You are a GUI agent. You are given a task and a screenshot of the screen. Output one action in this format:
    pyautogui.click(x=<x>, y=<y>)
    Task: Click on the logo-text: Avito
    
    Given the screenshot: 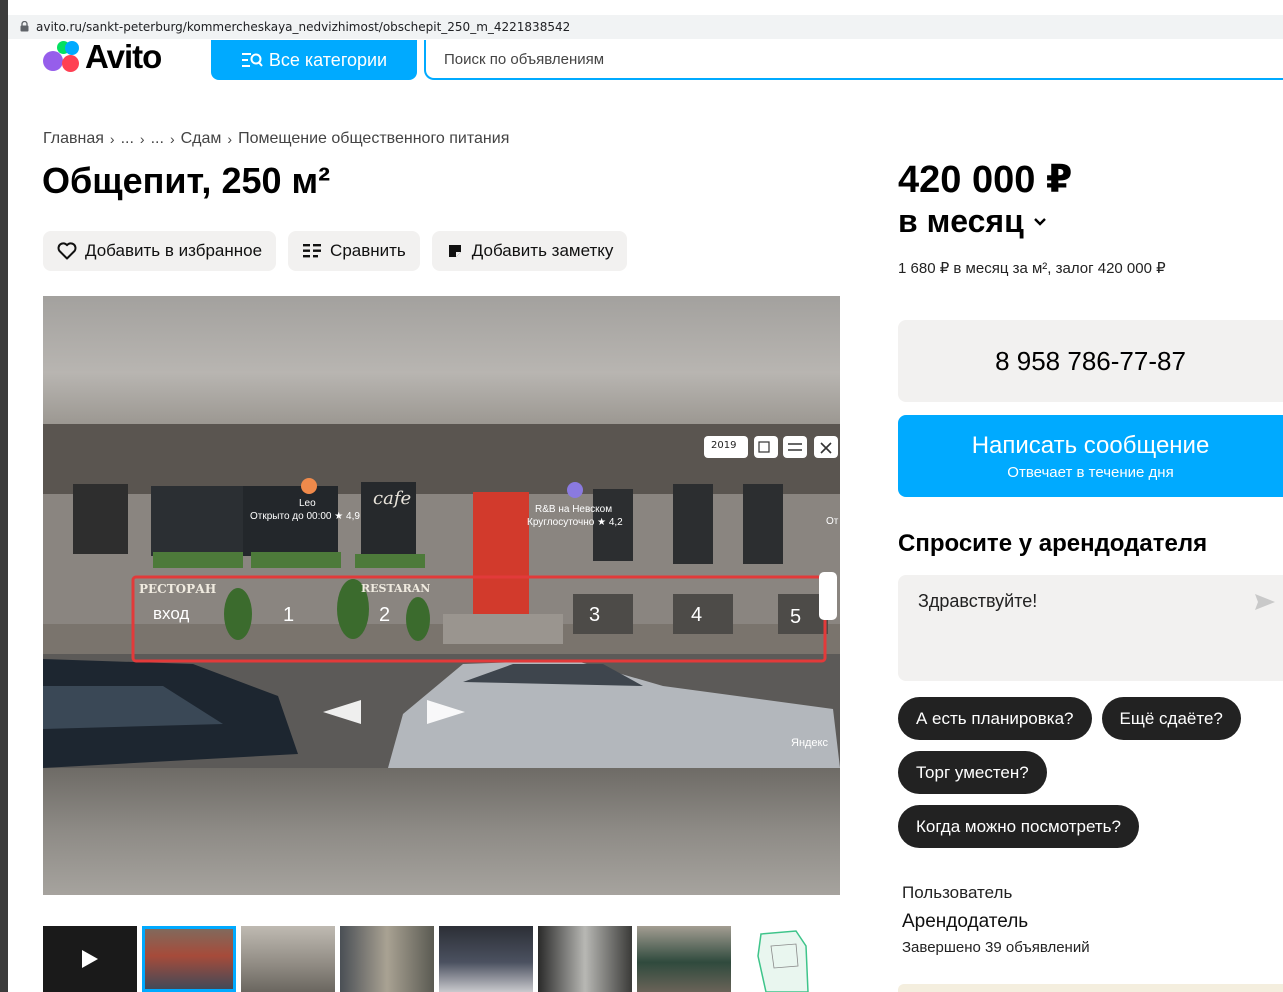 What is the action you would take?
    pyautogui.click(x=123, y=56)
    